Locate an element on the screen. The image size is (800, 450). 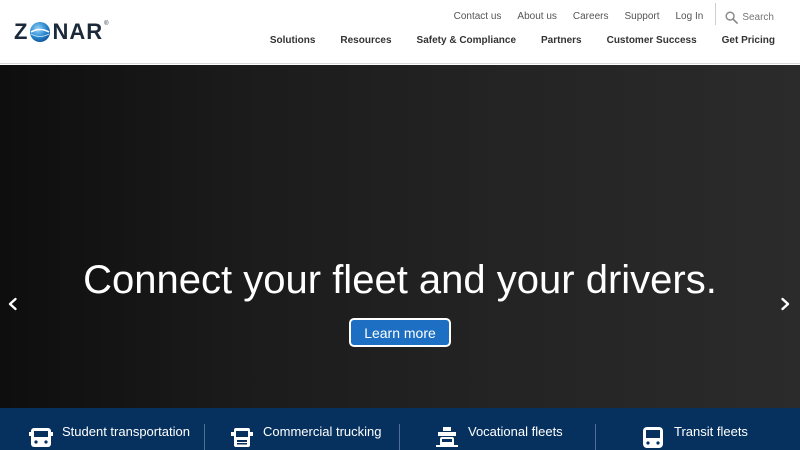
learn-more-button: Learn more is located at coordinates (400, 332).